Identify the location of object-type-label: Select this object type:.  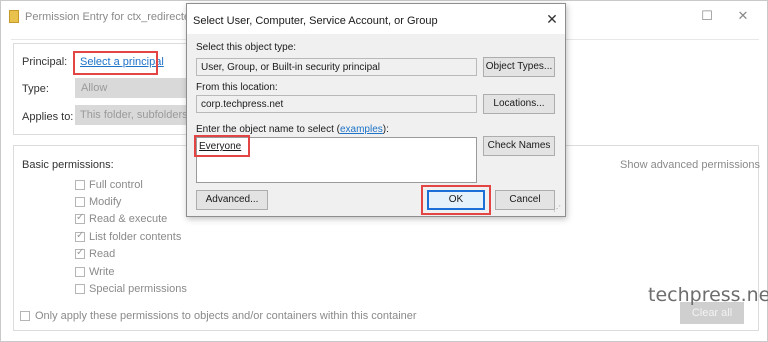
(246, 47).